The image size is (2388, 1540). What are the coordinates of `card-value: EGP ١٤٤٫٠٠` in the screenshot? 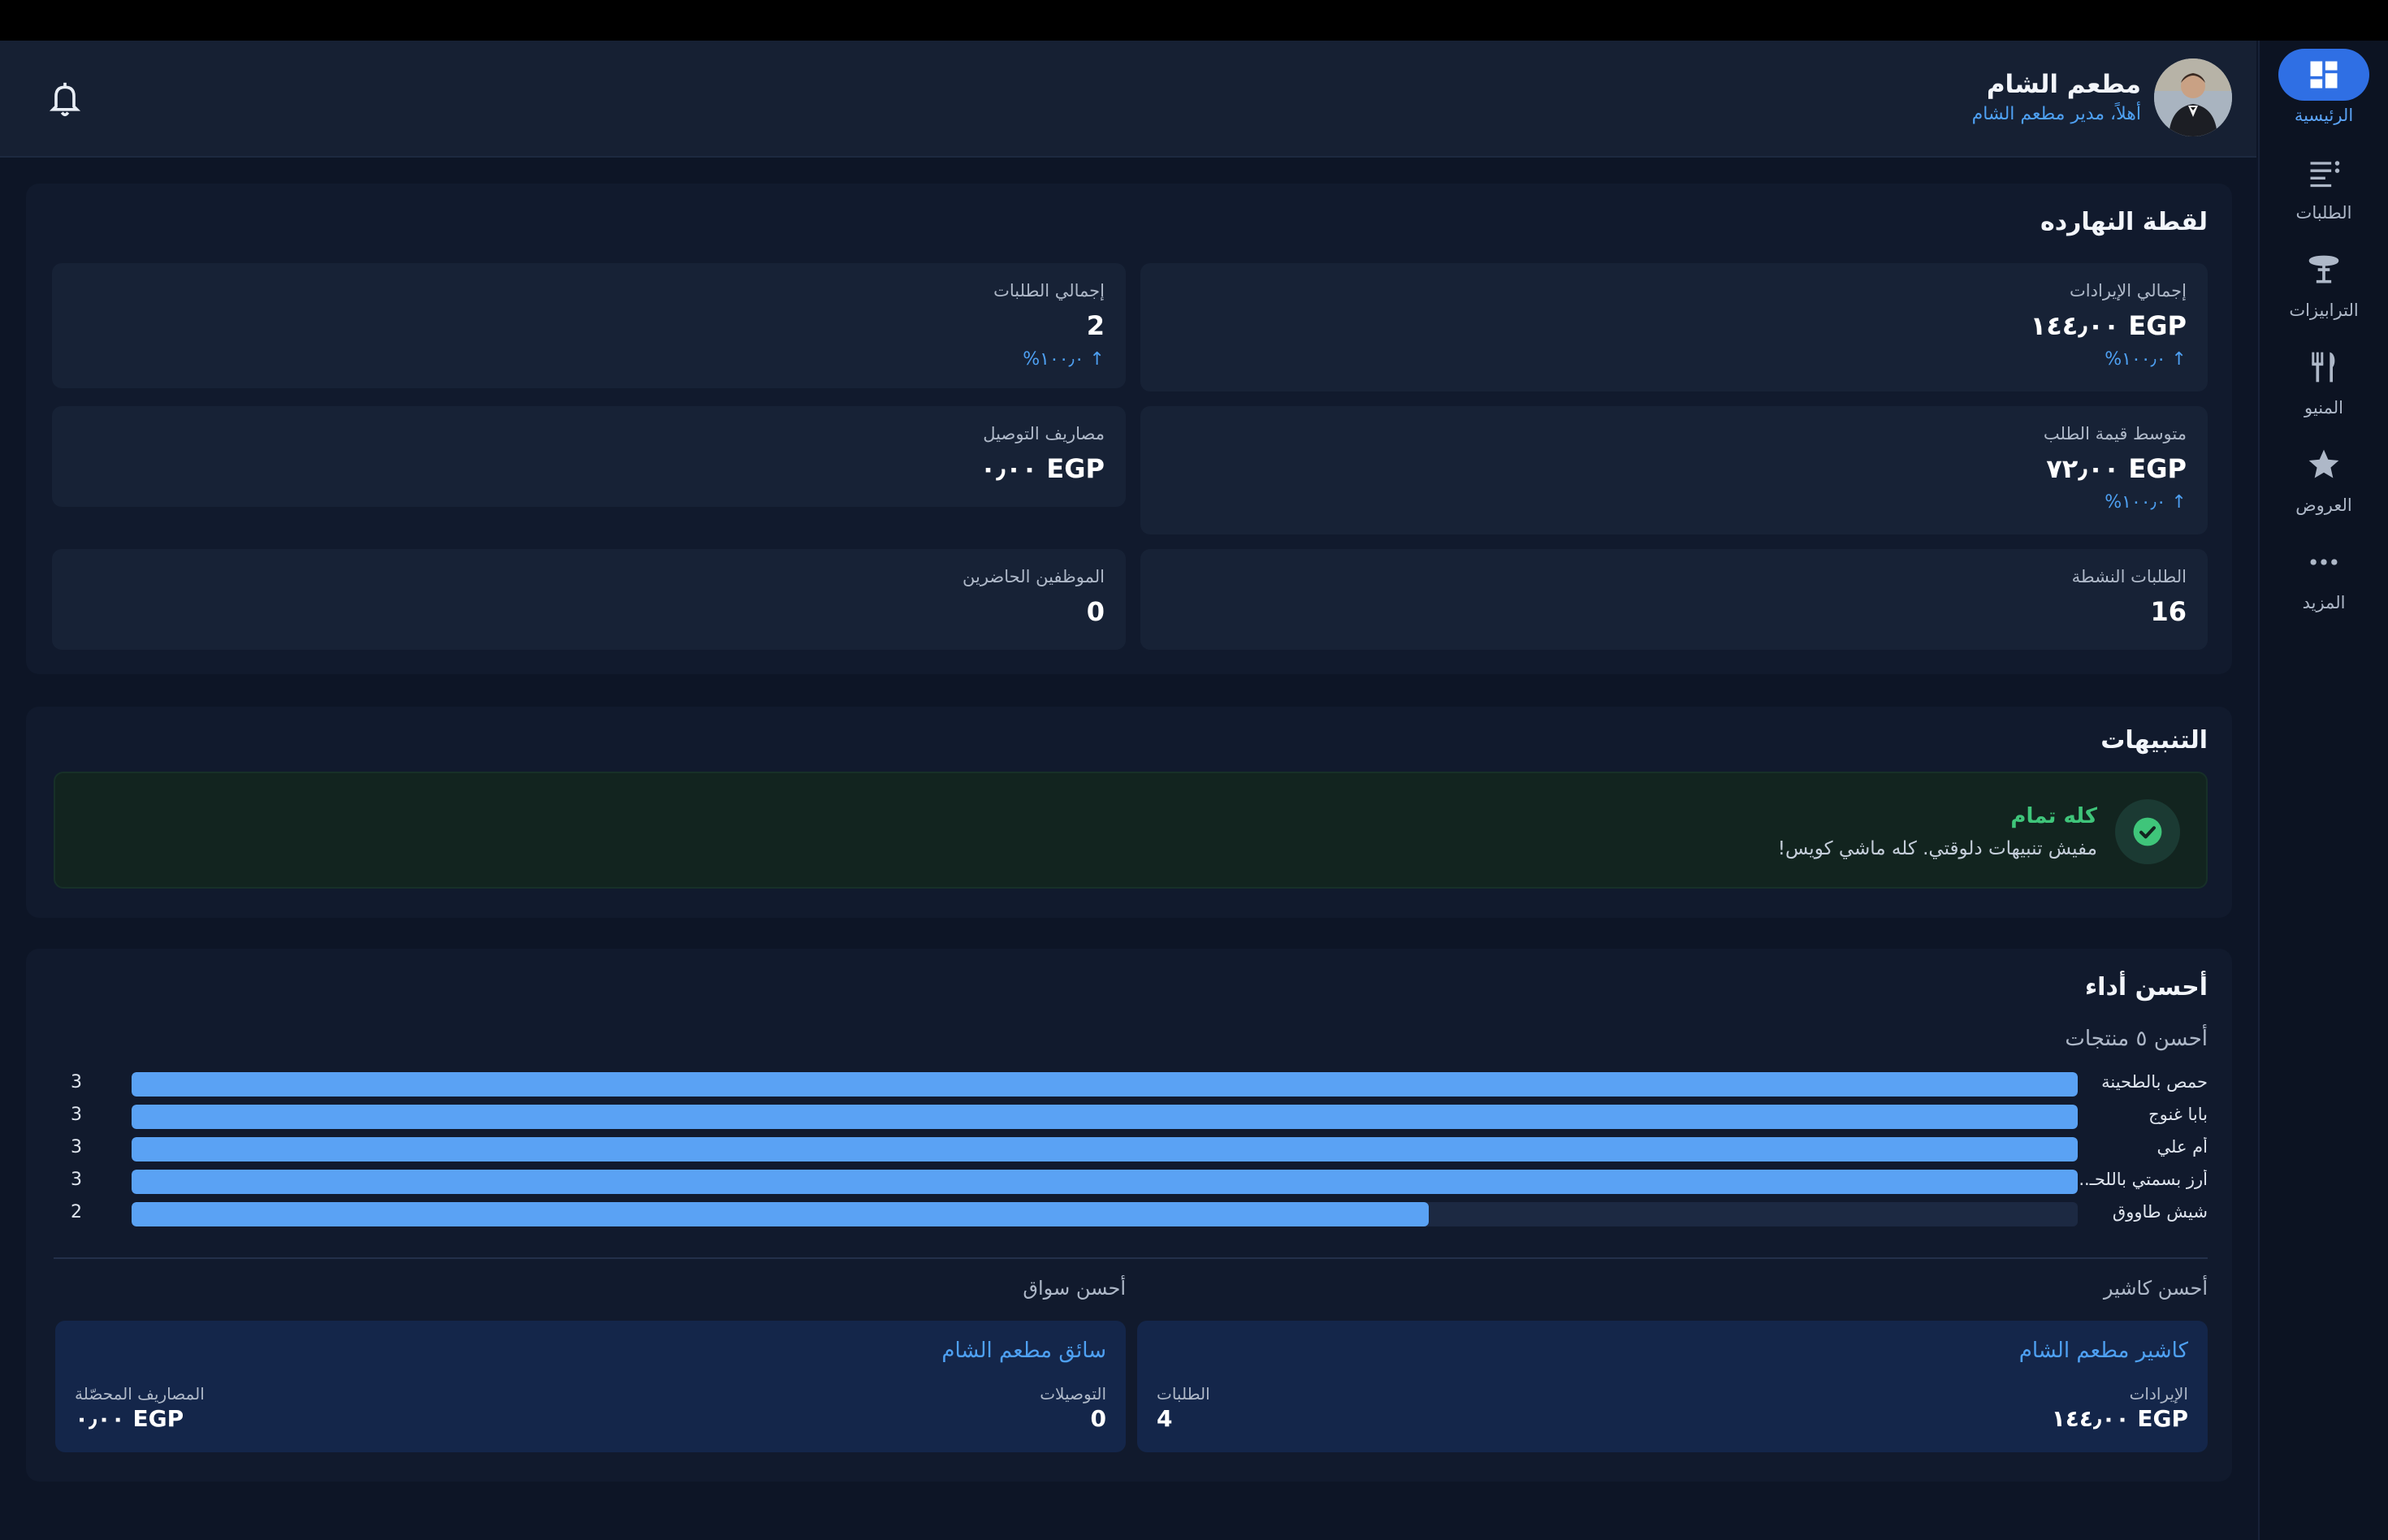 It's located at (2108, 325).